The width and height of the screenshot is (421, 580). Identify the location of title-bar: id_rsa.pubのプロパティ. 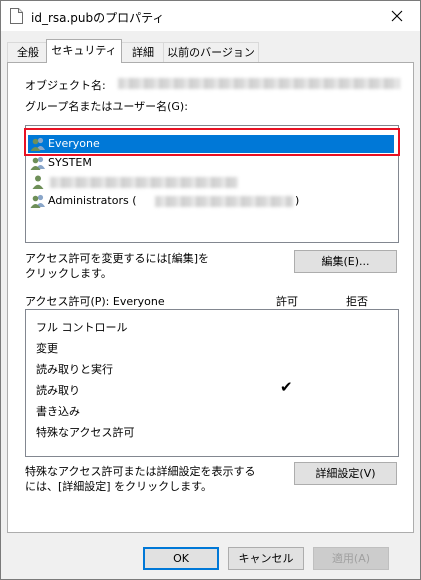
(210, 16).